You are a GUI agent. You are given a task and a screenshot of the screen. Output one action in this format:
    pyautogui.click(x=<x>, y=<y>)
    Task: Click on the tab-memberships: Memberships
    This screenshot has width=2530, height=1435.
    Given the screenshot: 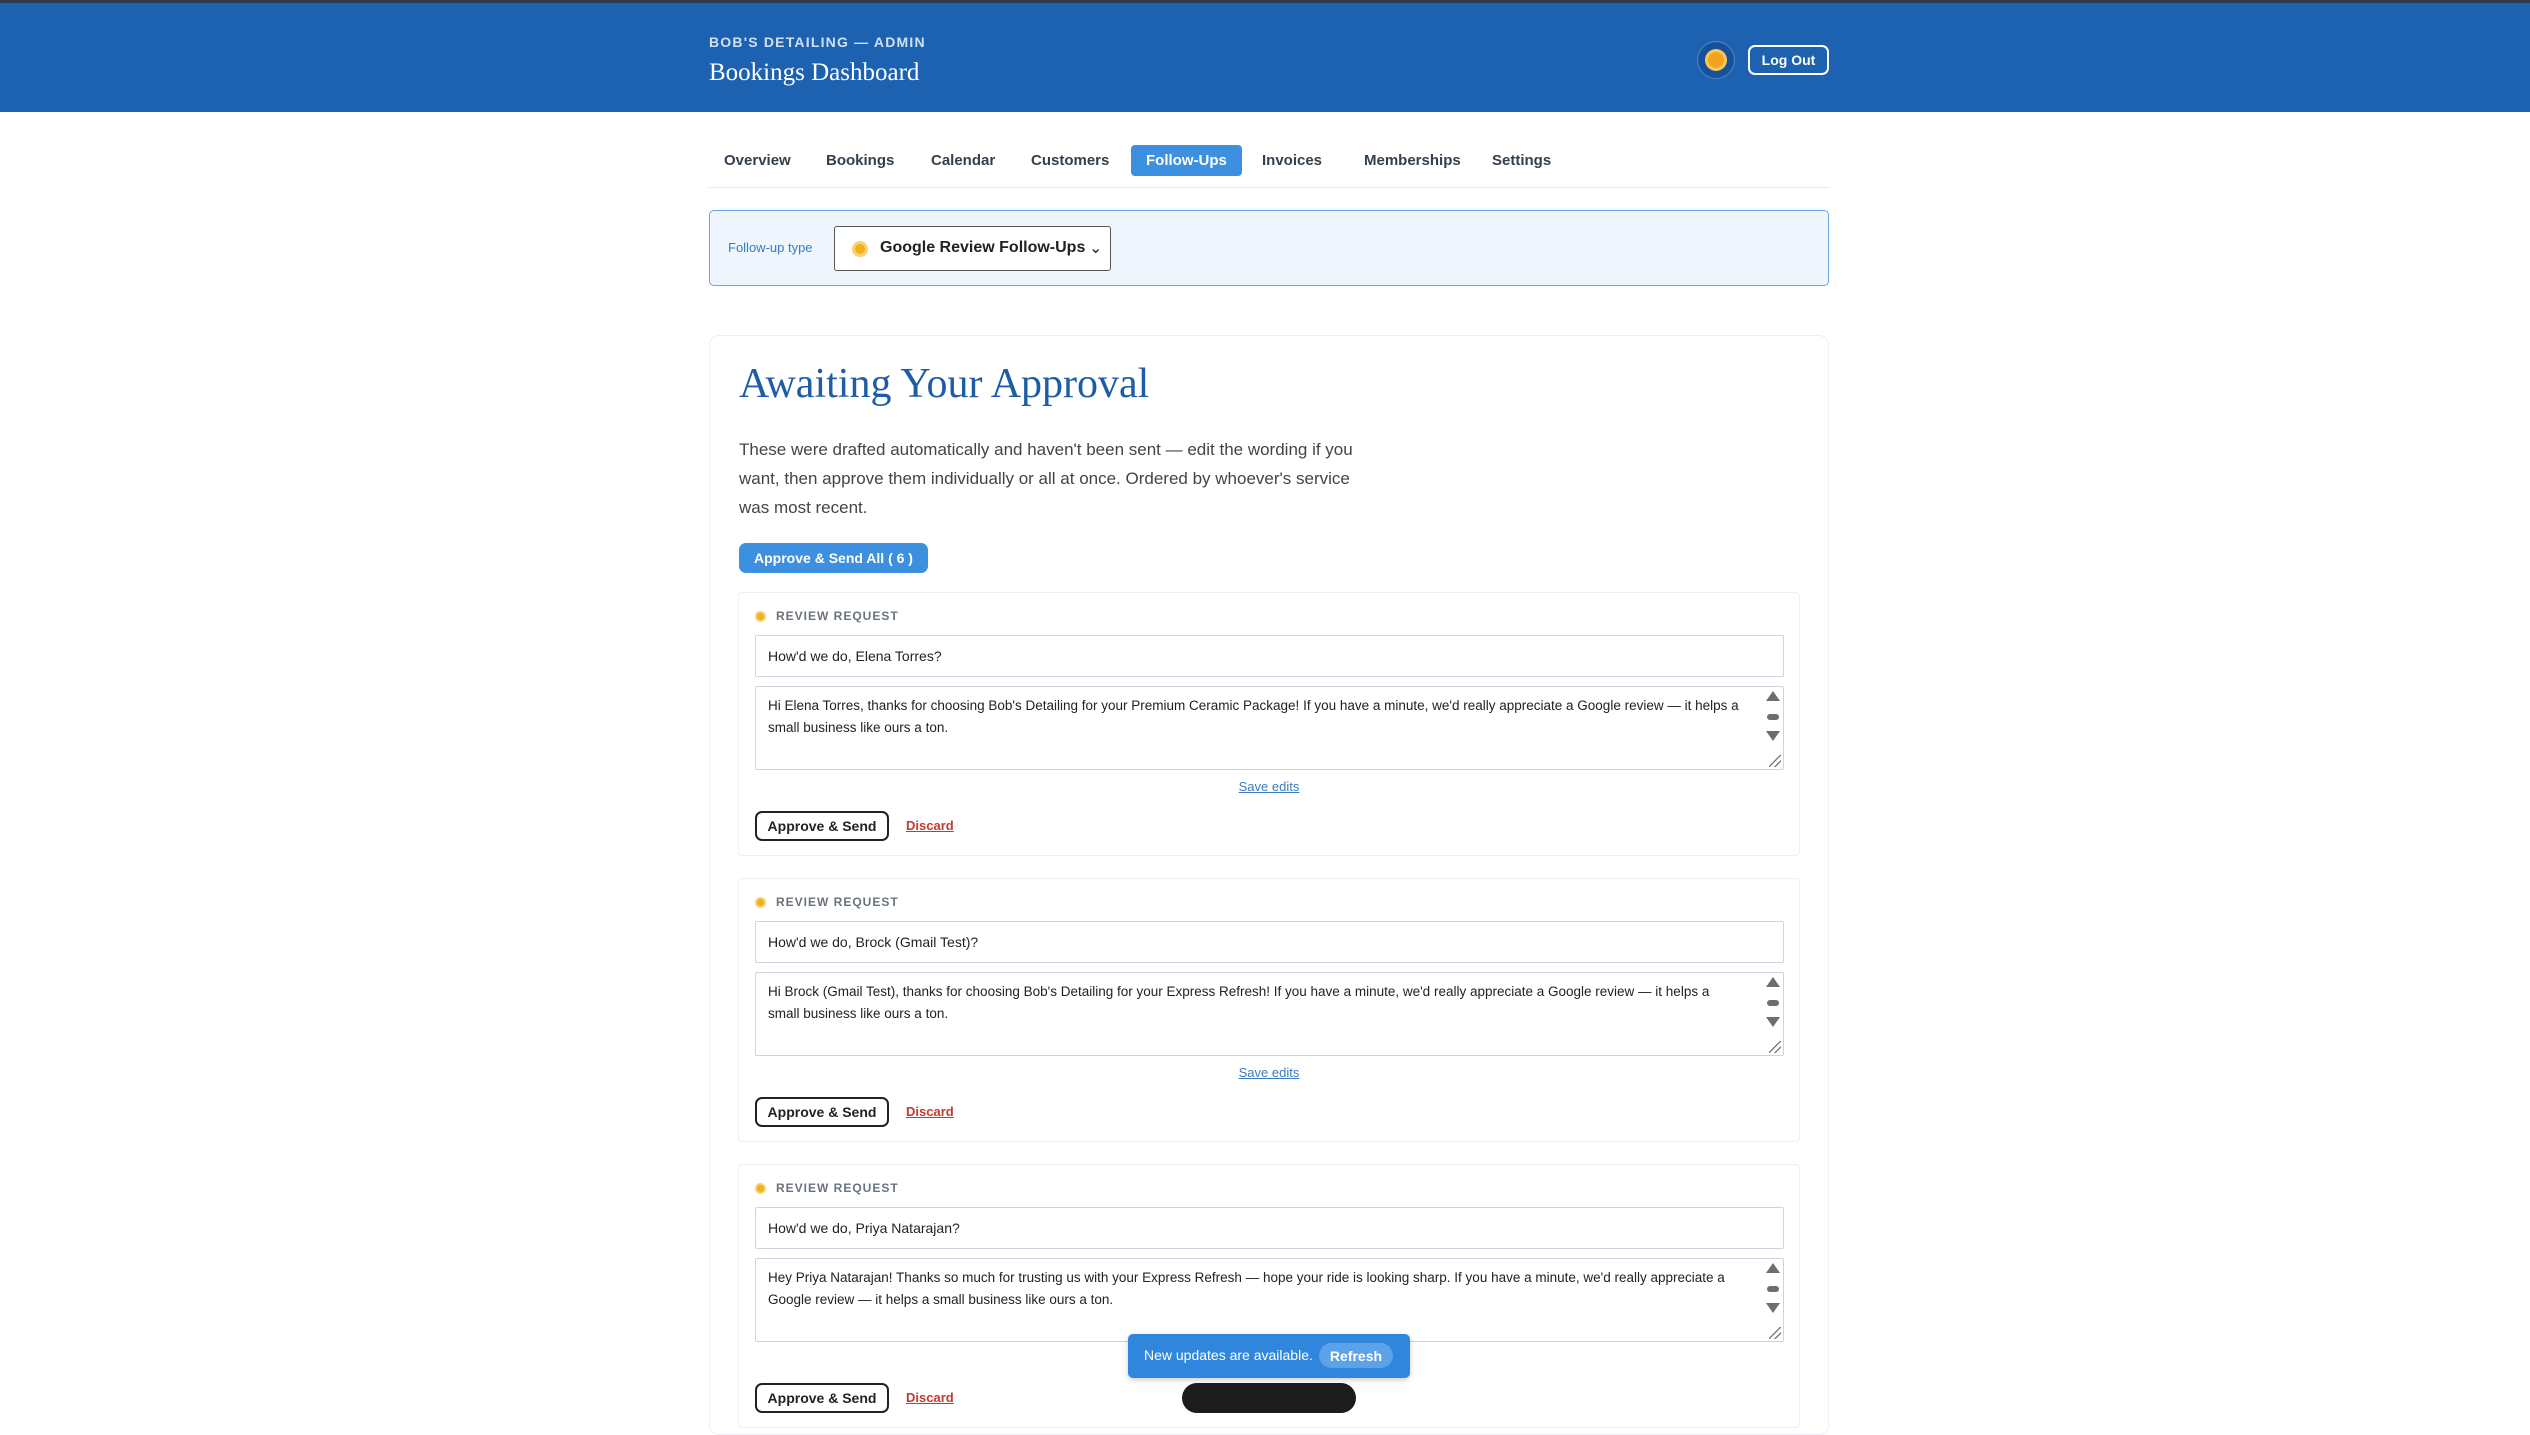 What is the action you would take?
    pyautogui.click(x=1412, y=160)
    